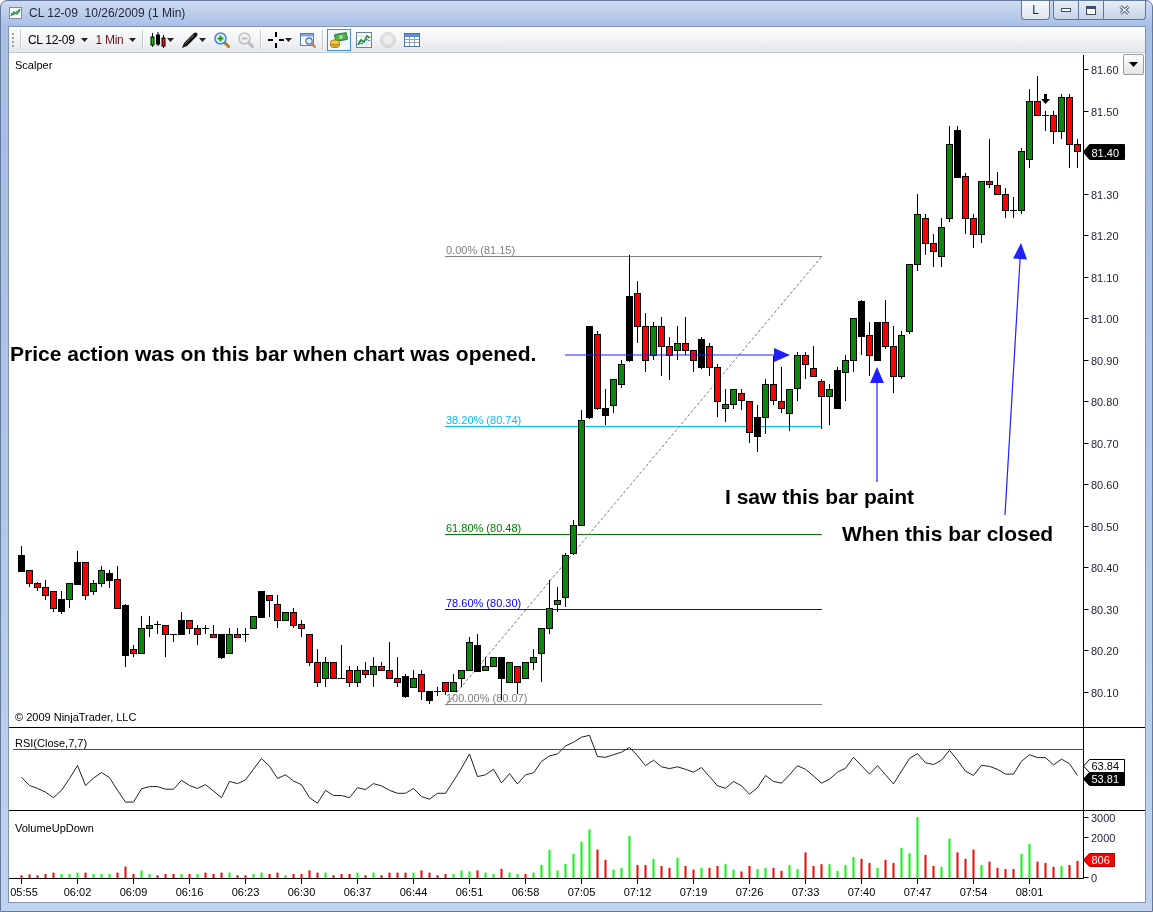 The height and width of the screenshot is (912, 1153). Describe the element at coordinates (1105, 484) in the screenshot. I see `price-axis-label: 80.60` at that location.